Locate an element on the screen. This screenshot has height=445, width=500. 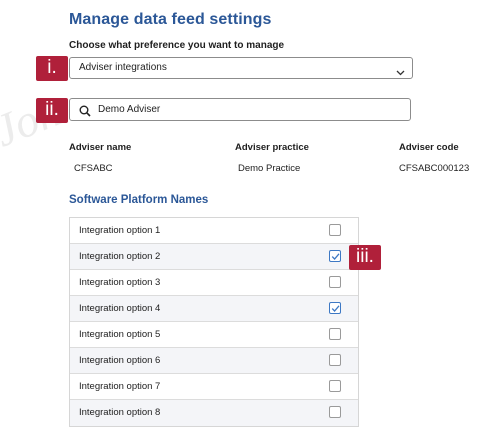
adviser-search is located at coordinates (240, 109).